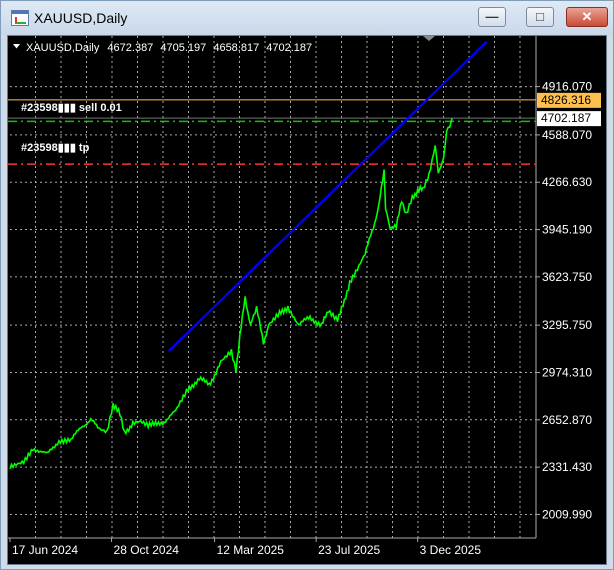  What do you see at coordinates (147, 550) in the screenshot?
I see `time-tick-label: 28 Oct 2024` at bounding box center [147, 550].